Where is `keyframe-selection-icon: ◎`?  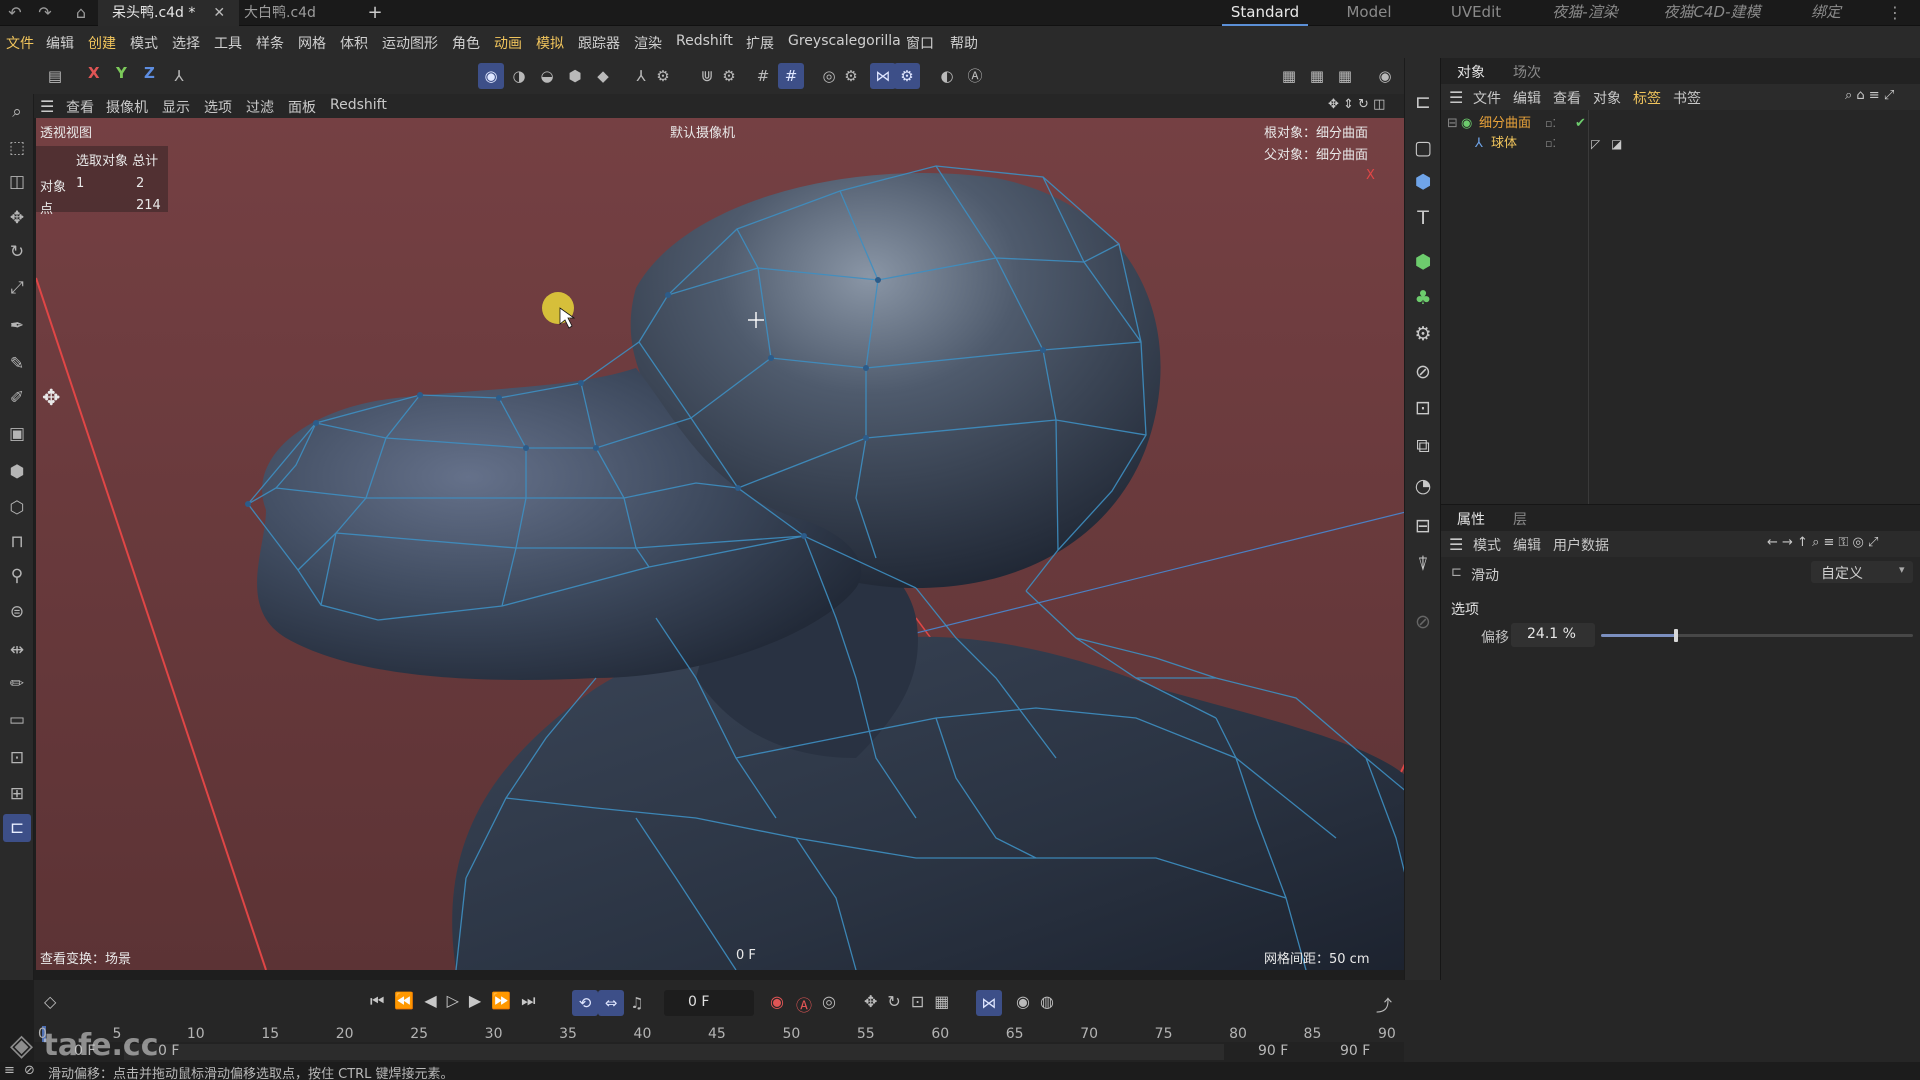
keyframe-selection-icon: ◎ is located at coordinates (829, 1001).